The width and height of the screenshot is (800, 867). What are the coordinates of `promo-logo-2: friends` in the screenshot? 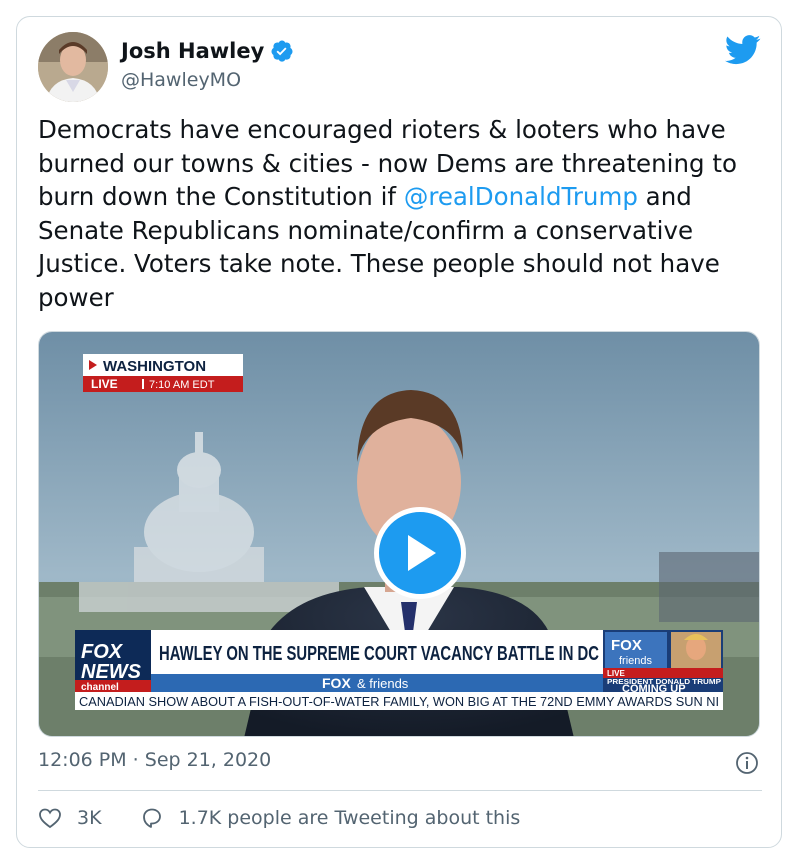 It's located at (636, 661).